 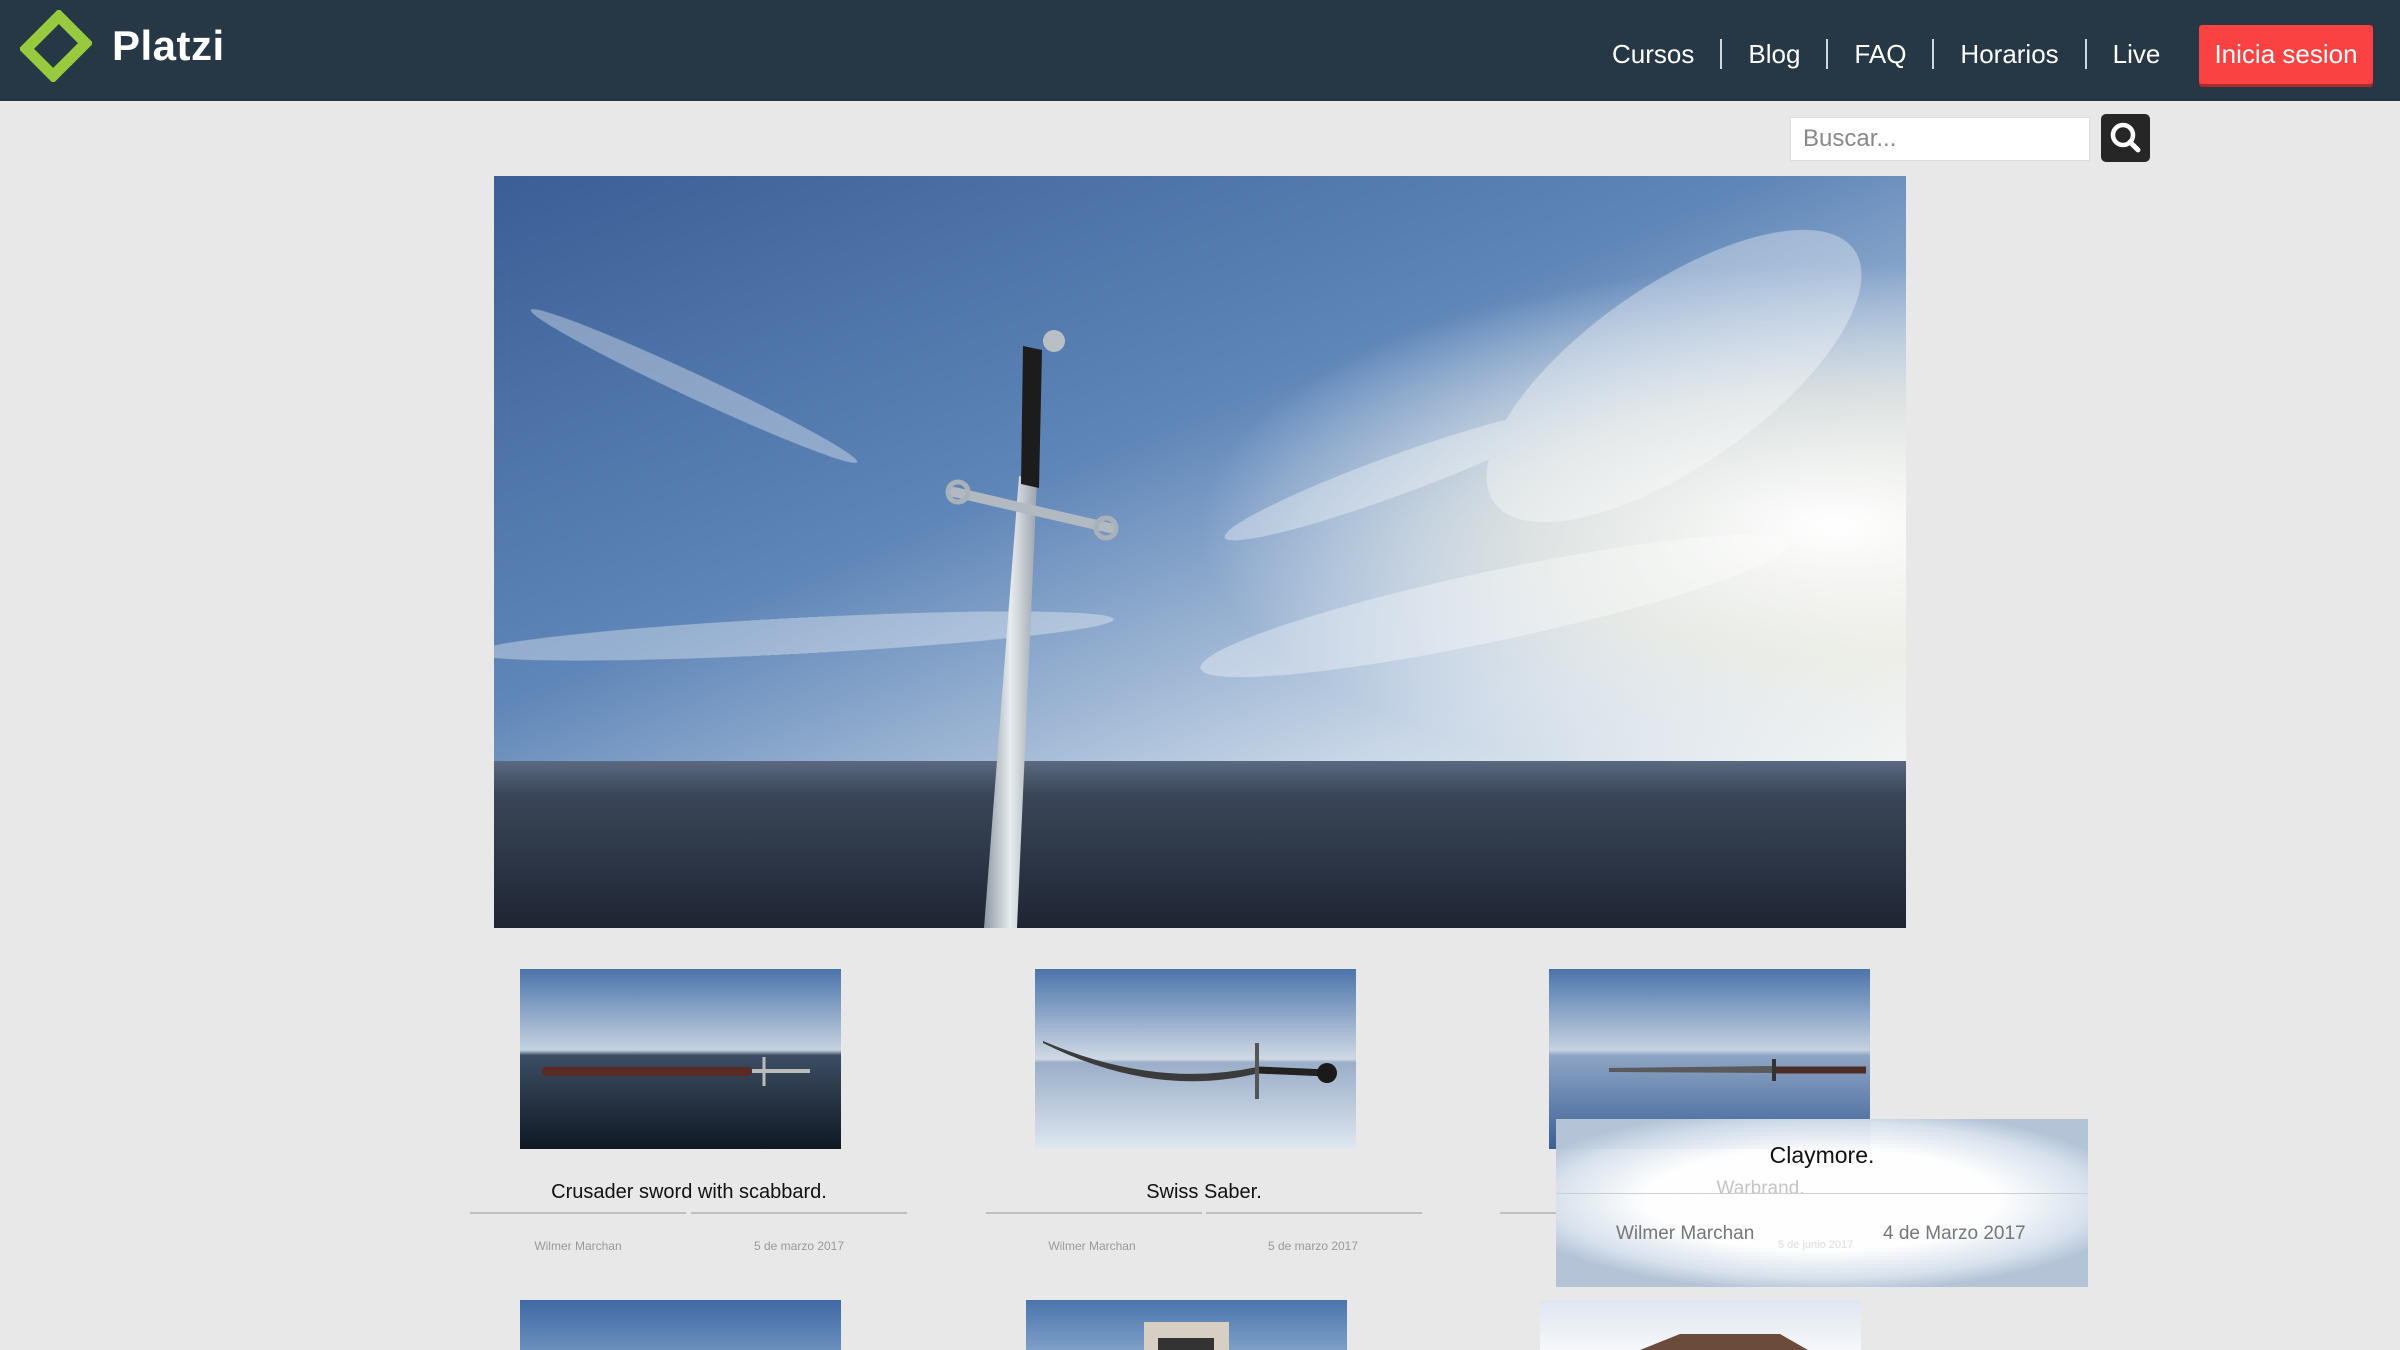 I want to click on card-title: Swiss Saber., so click(x=1204, y=1192).